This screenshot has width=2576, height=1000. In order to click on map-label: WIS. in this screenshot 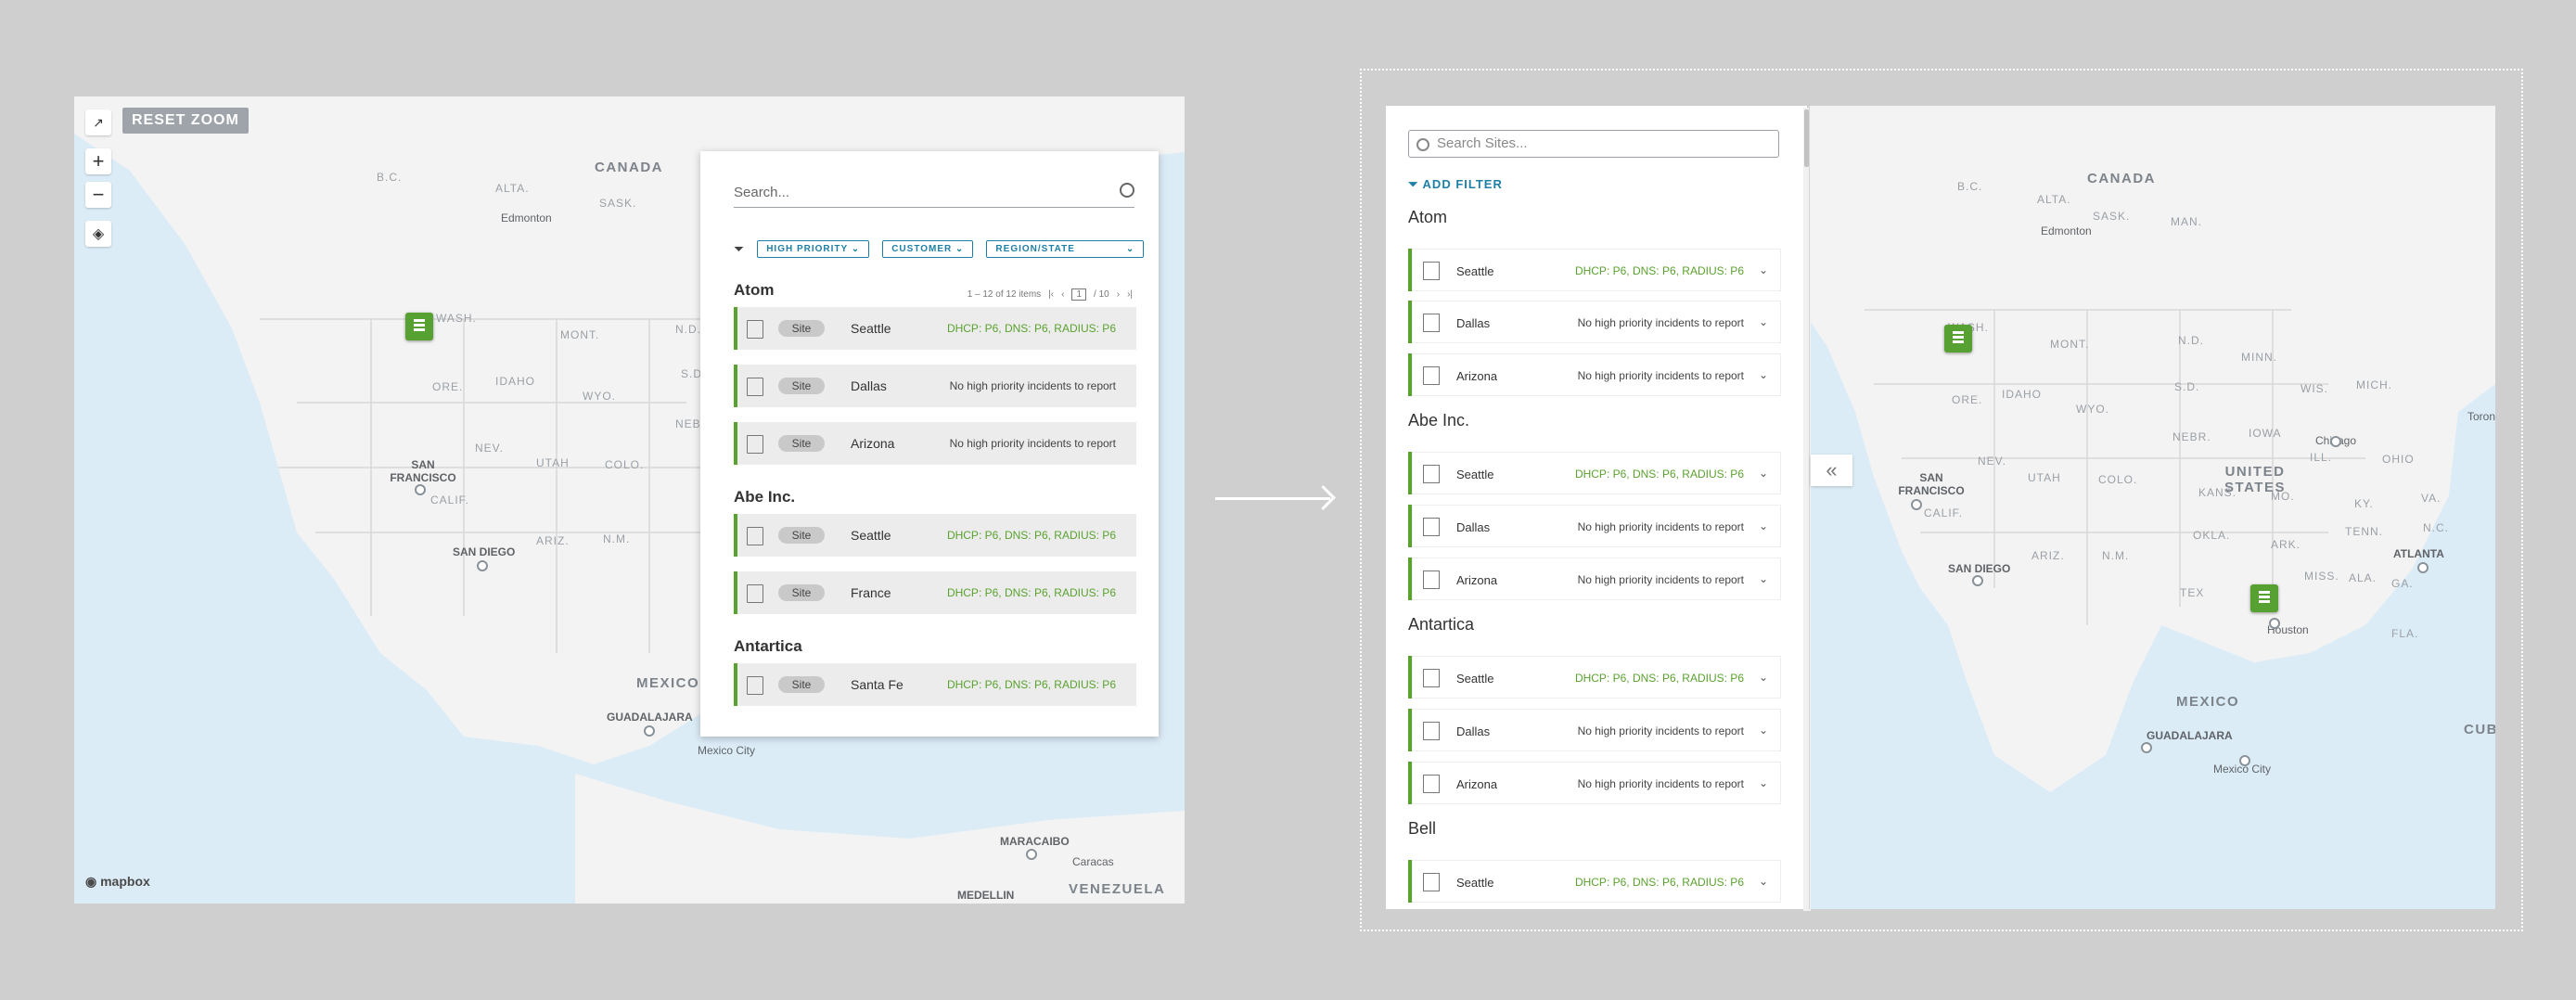, I will do `click(2314, 389)`.